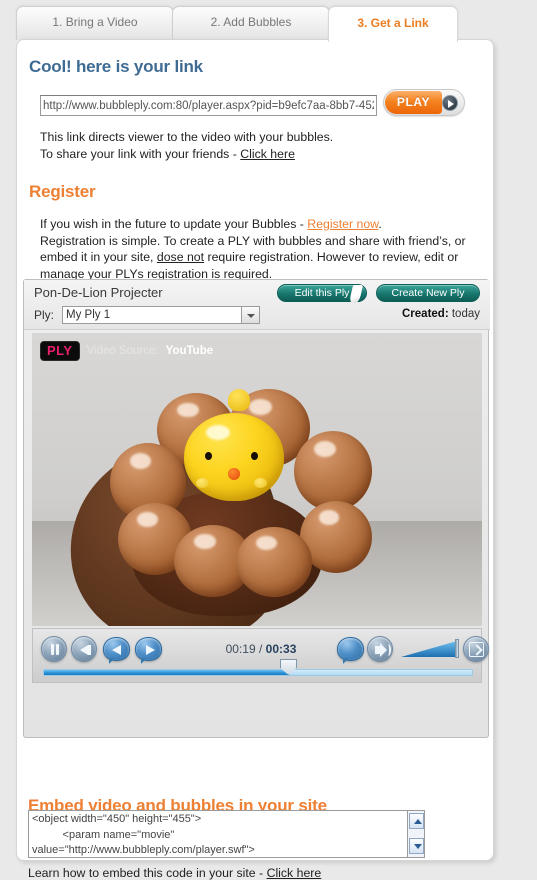 The width and height of the screenshot is (537, 880). I want to click on create-new-ply-label: Create New Ply, so click(428, 293).